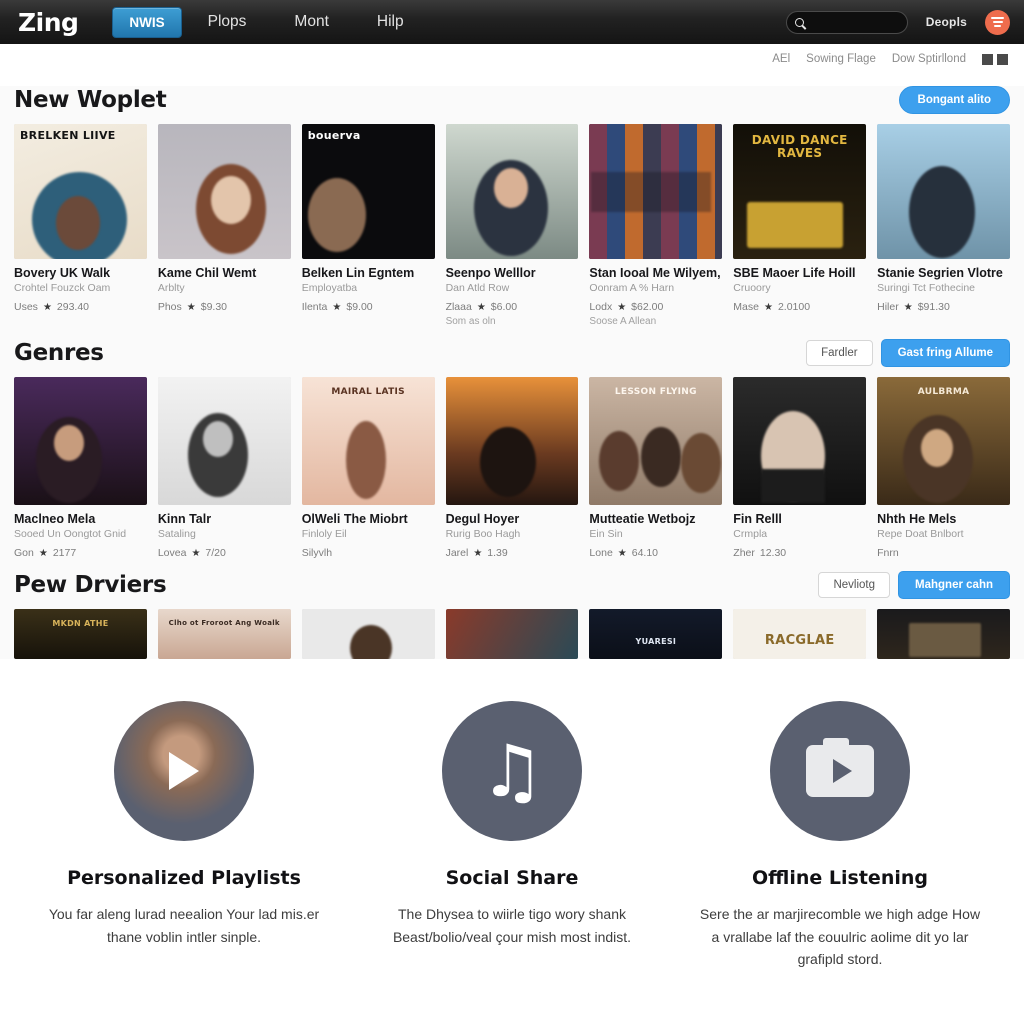  I want to click on subbar-icon-group, so click(995, 59).